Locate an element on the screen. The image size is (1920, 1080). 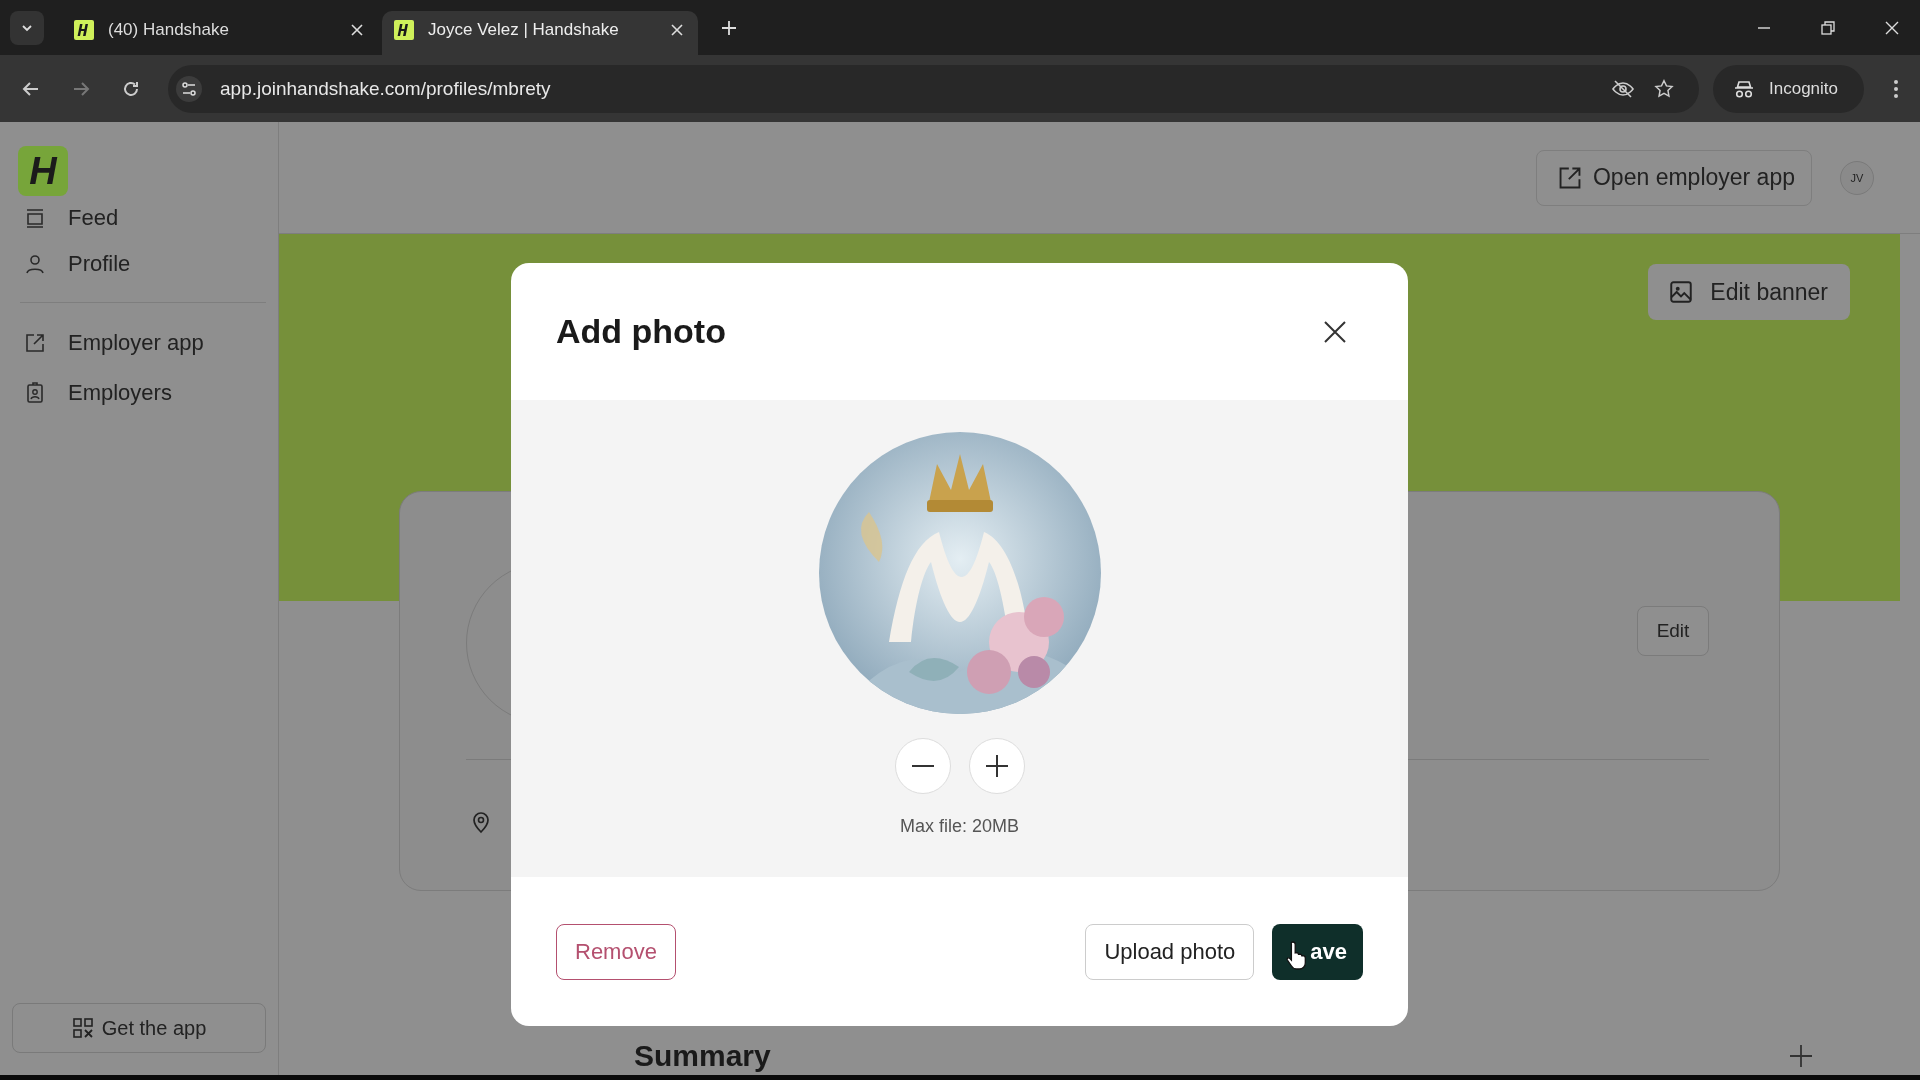
url-text: app.joinhandshake.com/profiles/mbrety is located at coordinates (385, 88).